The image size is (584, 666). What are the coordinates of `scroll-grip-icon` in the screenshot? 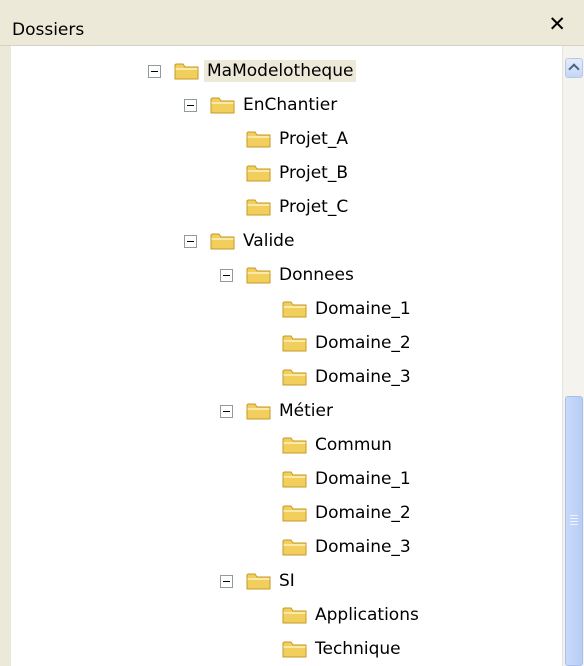 It's located at (574, 521).